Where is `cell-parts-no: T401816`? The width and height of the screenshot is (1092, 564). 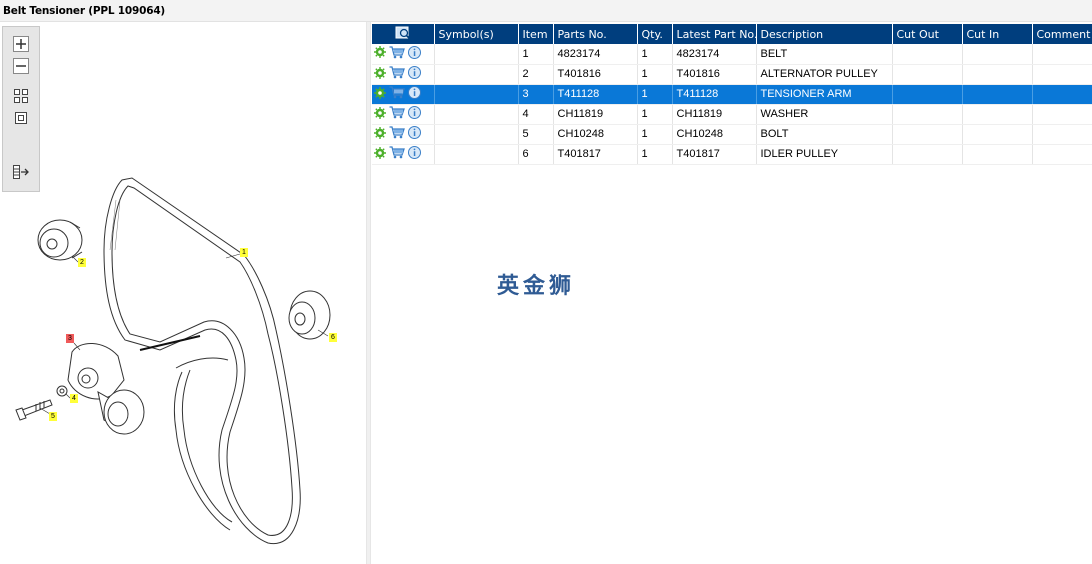 cell-parts-no: T401816 is located at coordinates (595, 74).